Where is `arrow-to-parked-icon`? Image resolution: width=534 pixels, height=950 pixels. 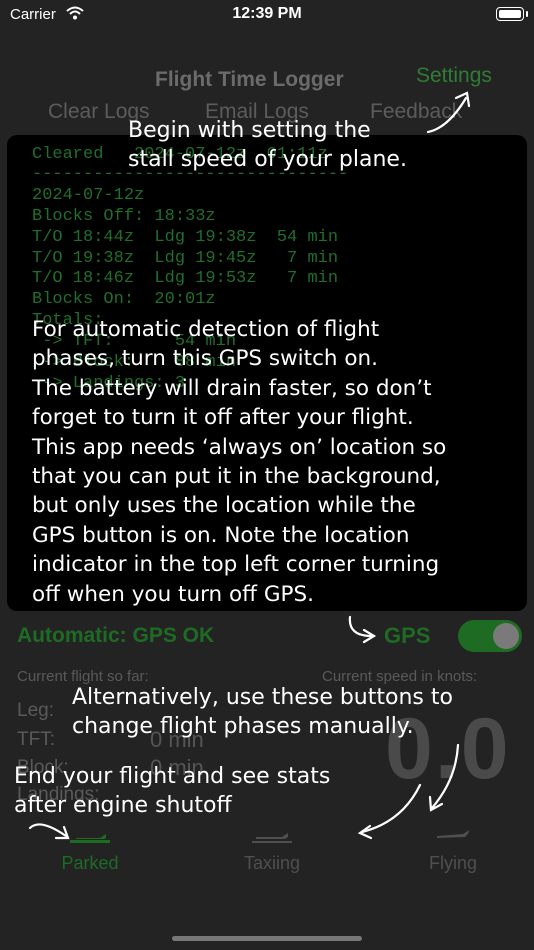
arrow-to-parked-icon is located at coordinates (49, 831).